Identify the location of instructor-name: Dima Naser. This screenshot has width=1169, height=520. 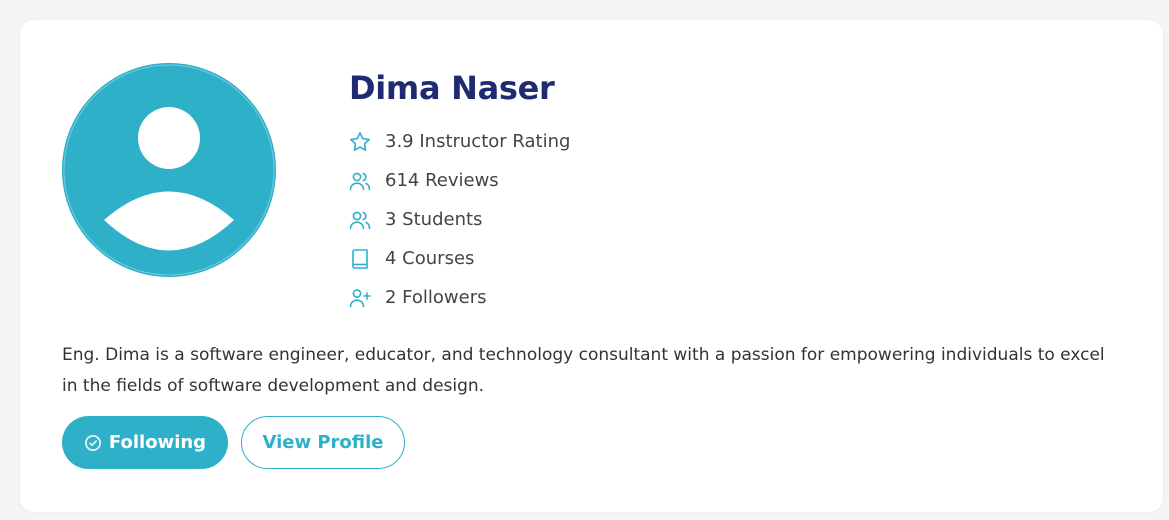
(452, 88).